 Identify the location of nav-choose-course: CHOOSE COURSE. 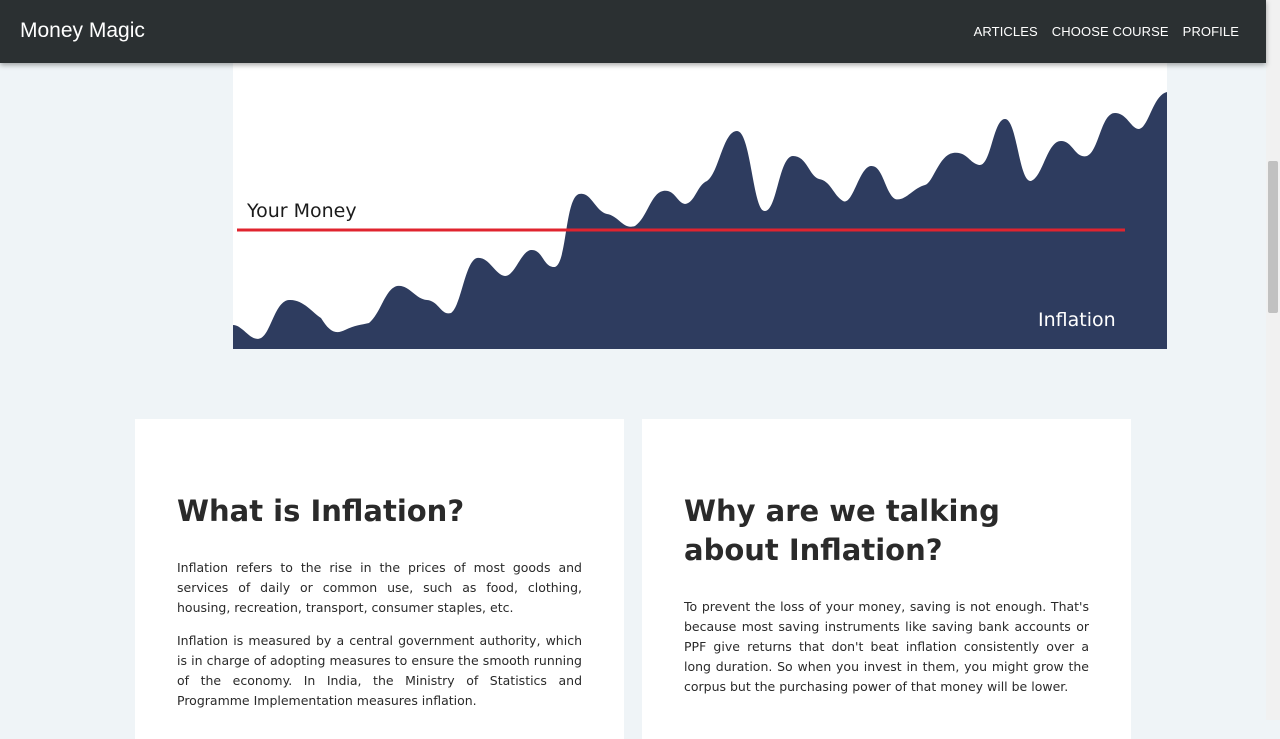
(1110, 31).